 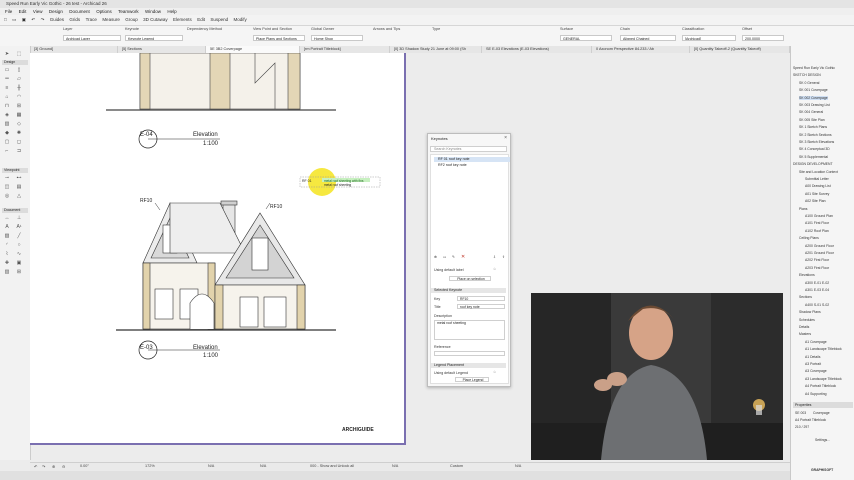 What do you see at coordinates (19, 245) in the screenshot?
I see `circle-tool-icon: ○` at bounding box center [19, 245].